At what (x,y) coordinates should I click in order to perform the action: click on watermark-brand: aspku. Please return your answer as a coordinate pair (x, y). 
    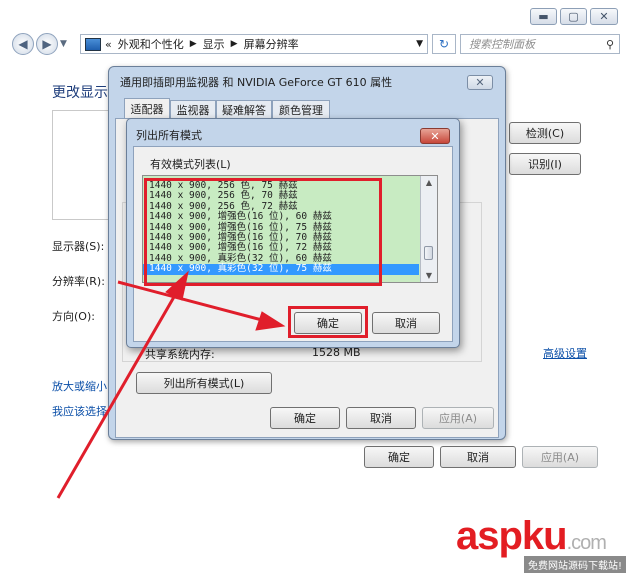
    Looking at the image, I should click on (512, 536).